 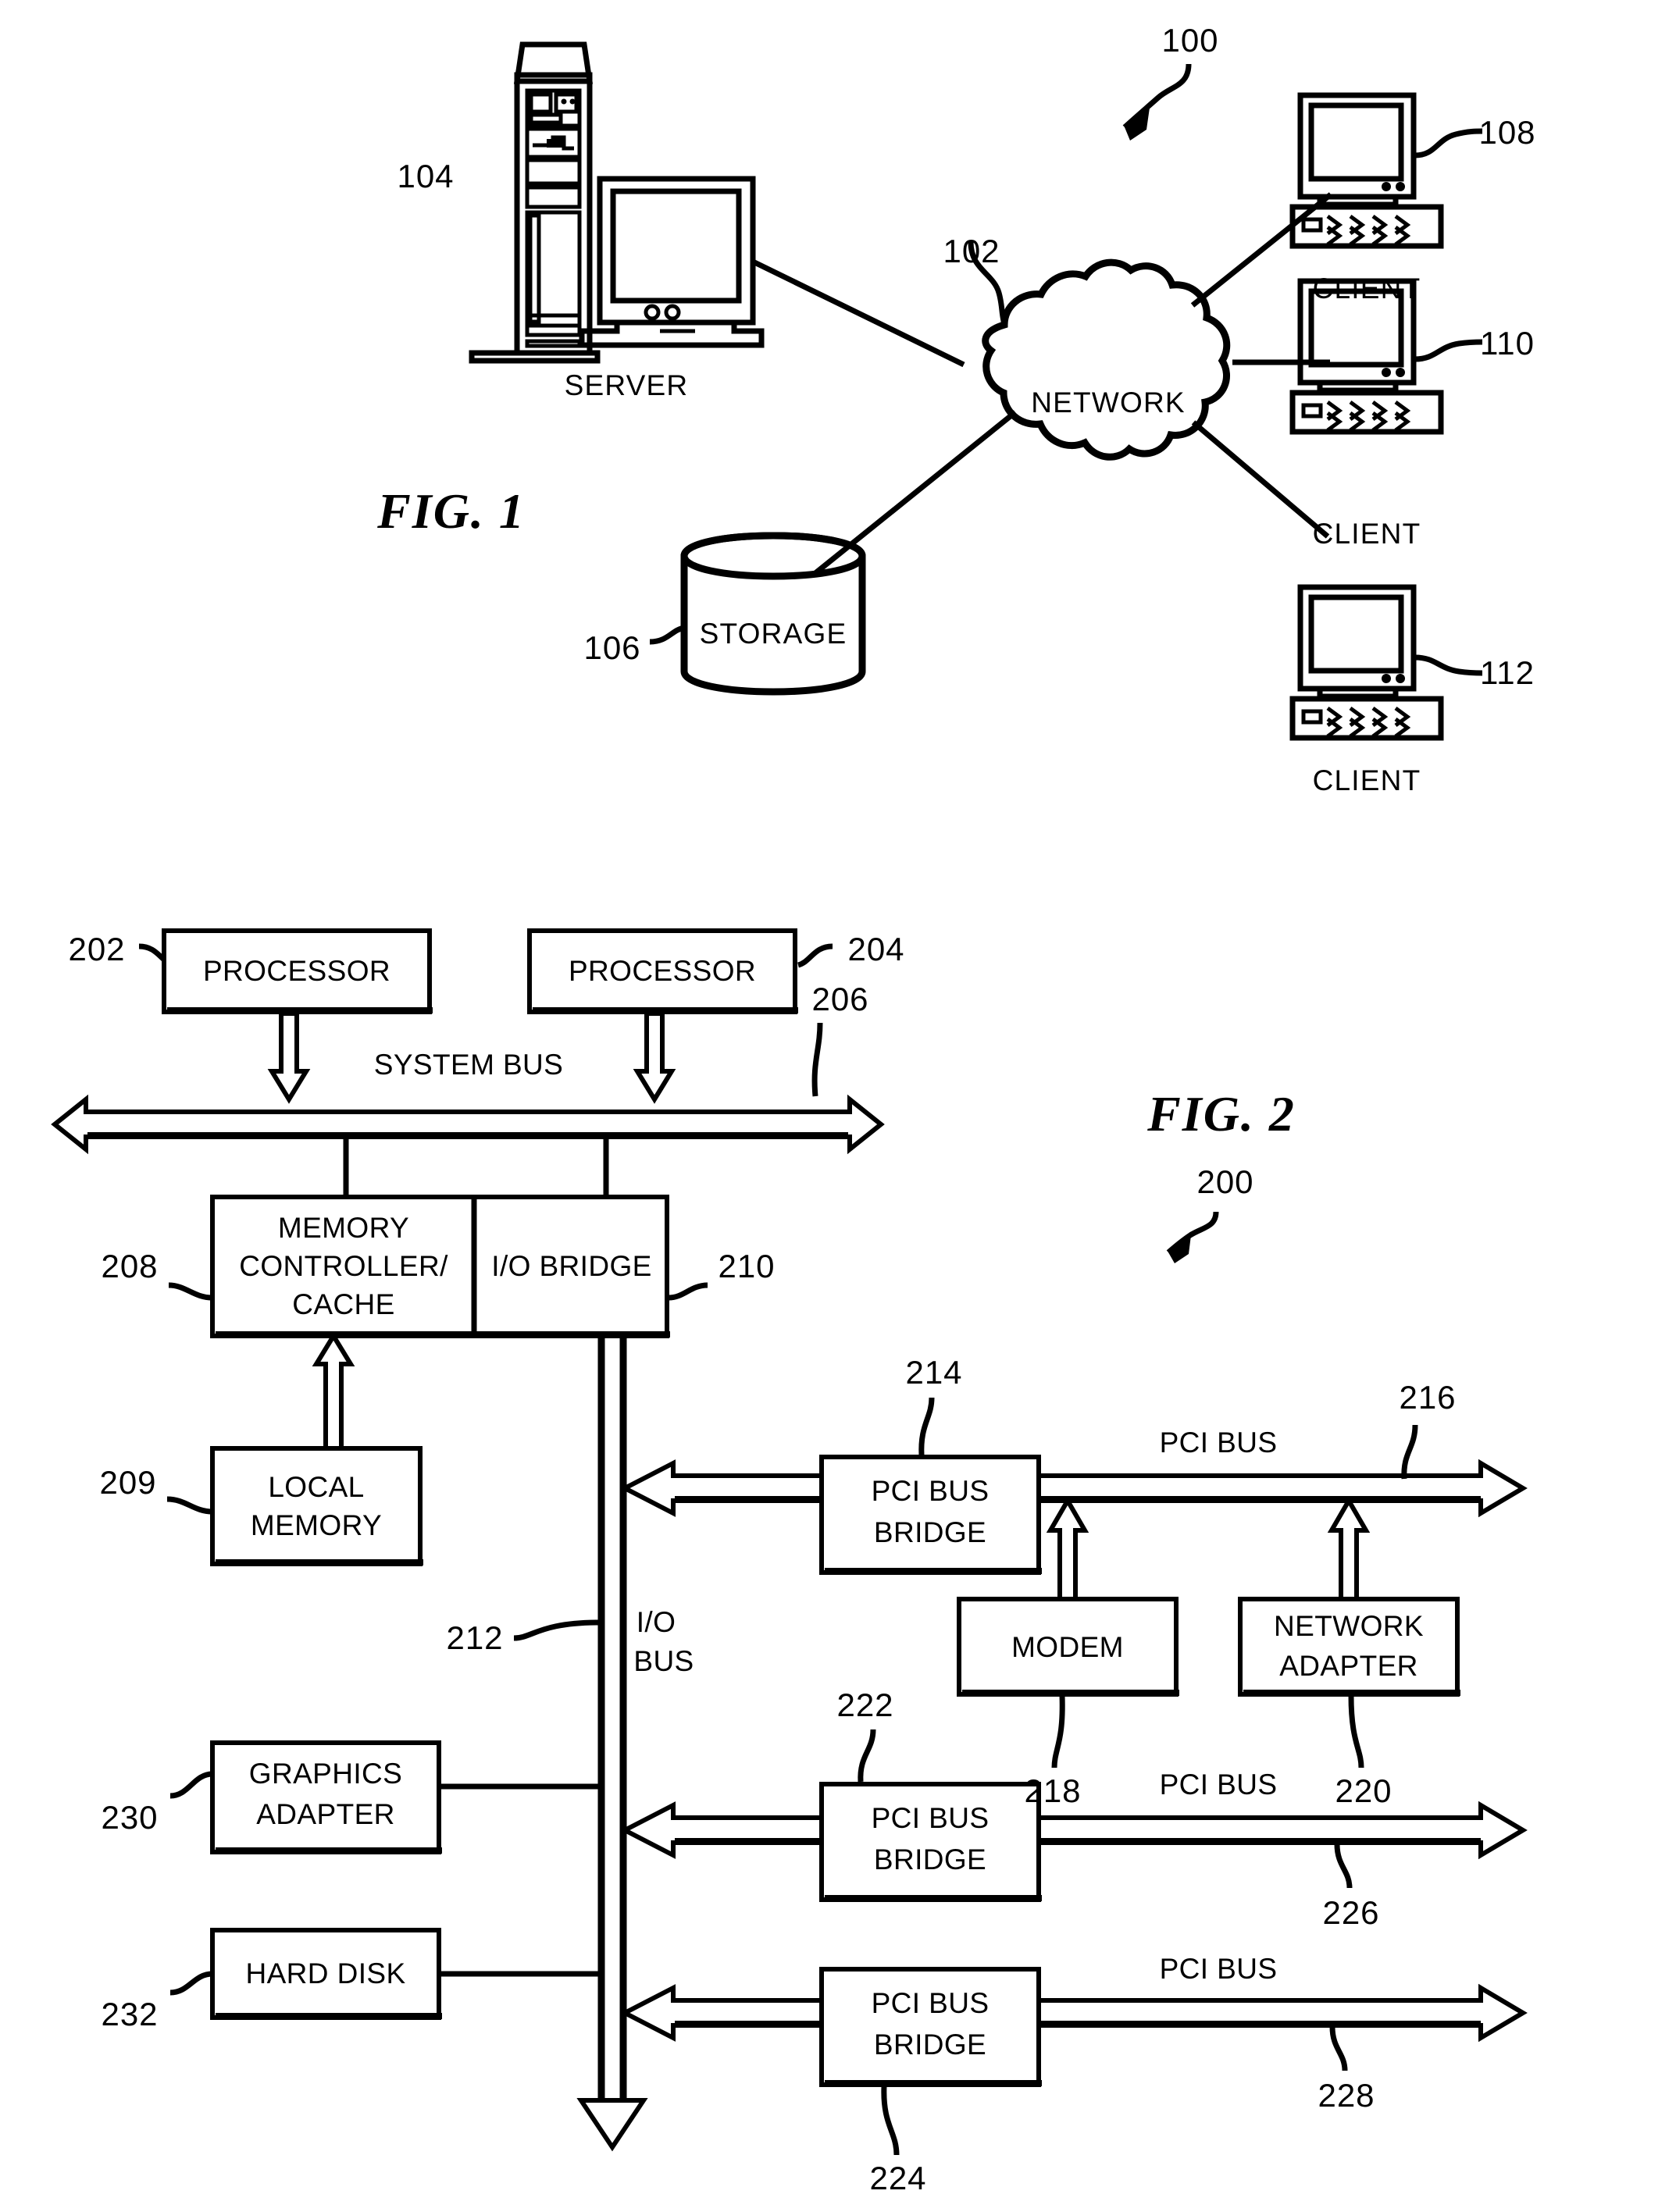 What do you see at coordinates (535, 202) in the screenshot?
I see `server-tower-icon` at bounding box center [535, 202].